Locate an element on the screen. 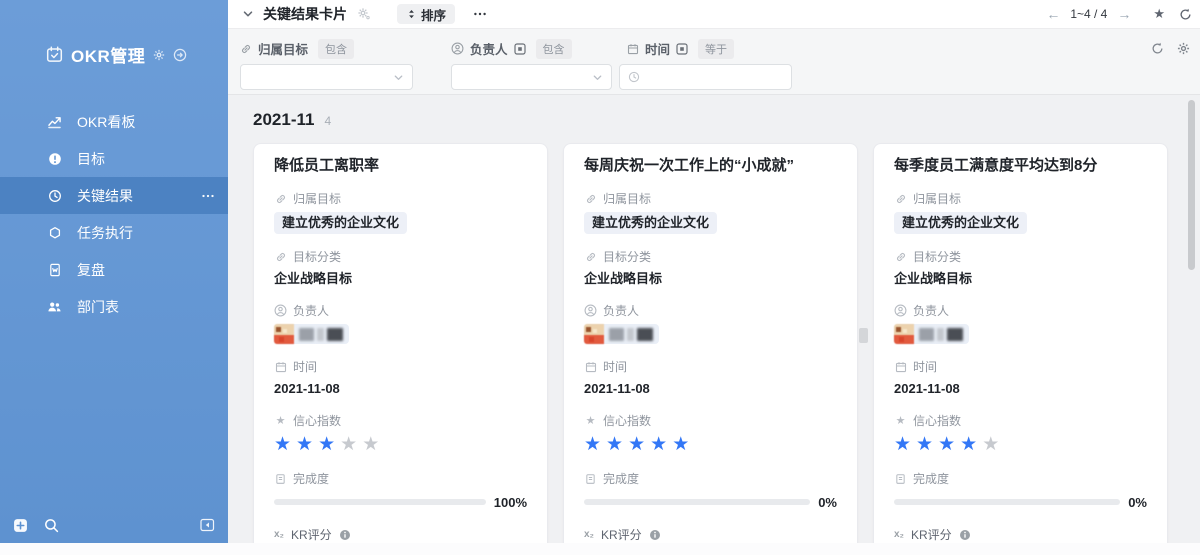 The height and width of the screenshot is (555, 1200). sidebar-item-task-execution: 任务执行 is located at coordinates (114, 232).